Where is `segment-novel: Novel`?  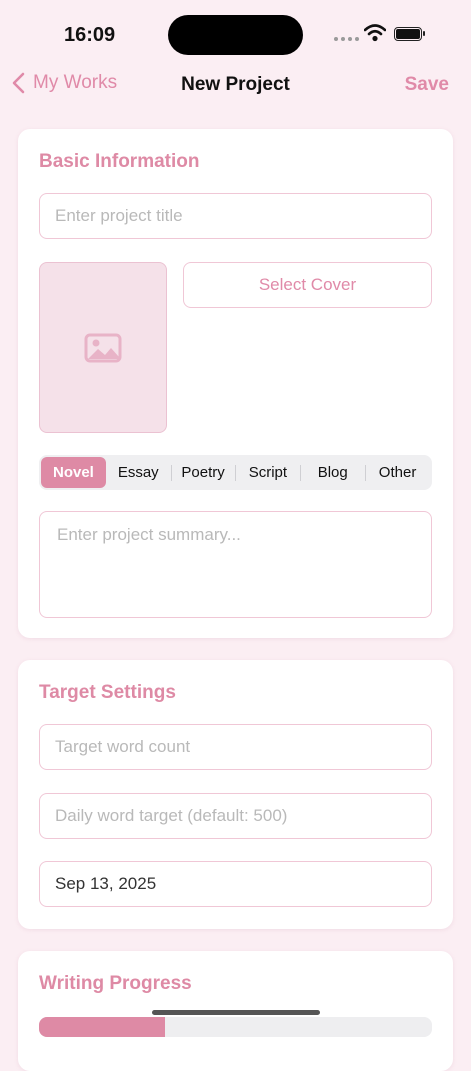
segment-novel: Novel is located at coordinates (73, 472).